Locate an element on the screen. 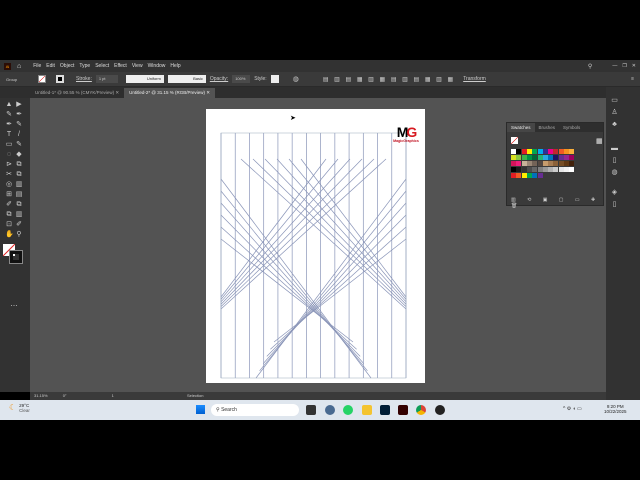 The image size is (640, 480). tool-icon: ▲ is located at coordinates (9, 105).